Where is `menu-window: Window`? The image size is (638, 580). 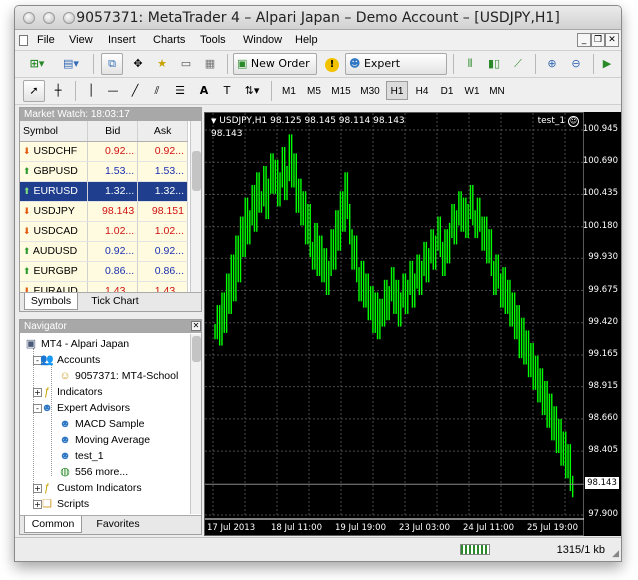 menu-window: Window is located at coordinates (262, 40).